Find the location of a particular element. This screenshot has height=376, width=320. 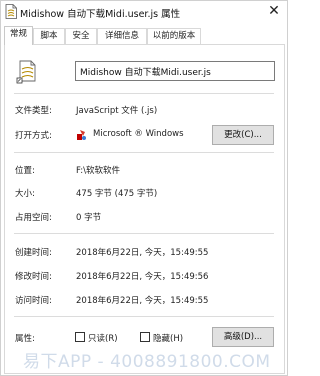

modified-label: 修改时间: is located at coordinates (33, 277).